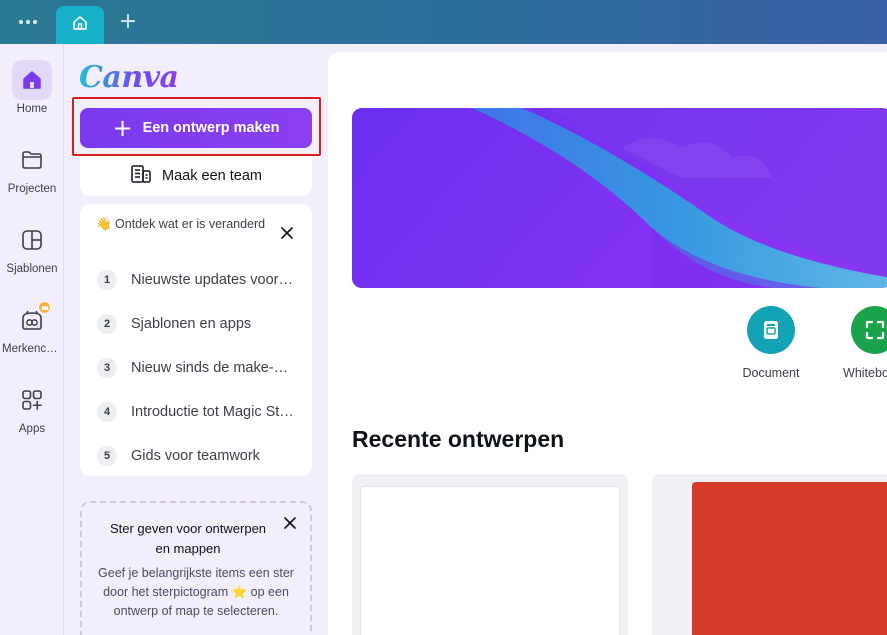 The image size is (887, 635). What do you see at coordinates (869, 330) in the screenshot?
I see `whiteboard-icon` at bounding box center [869, 330].